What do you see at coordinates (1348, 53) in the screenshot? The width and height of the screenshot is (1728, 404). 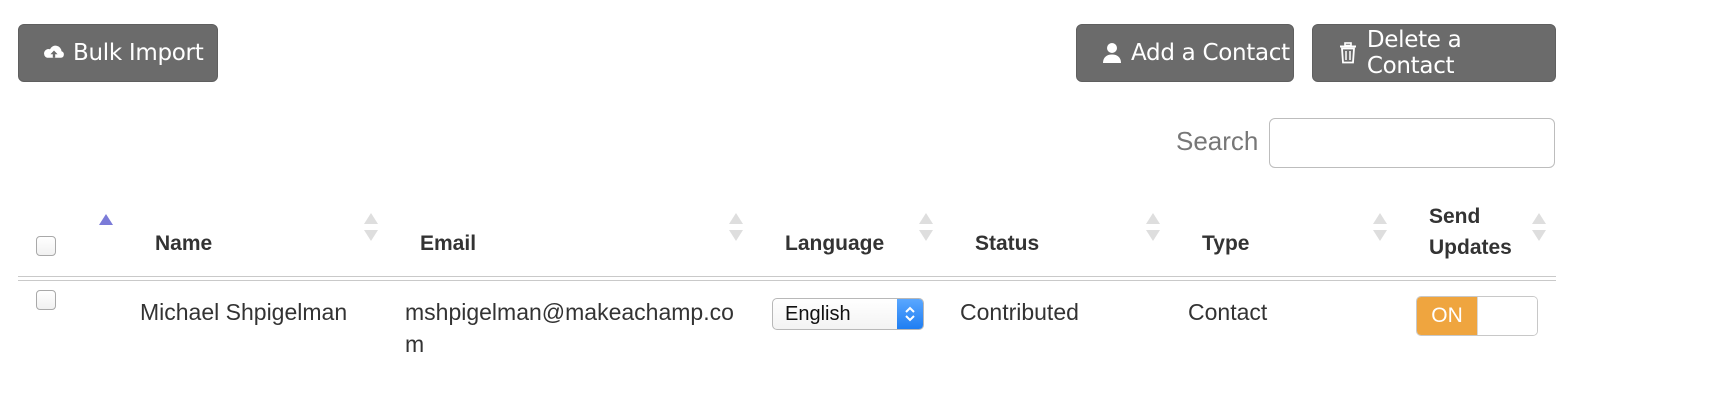 I see `trash-icon` at bounding box center [1348, 53].